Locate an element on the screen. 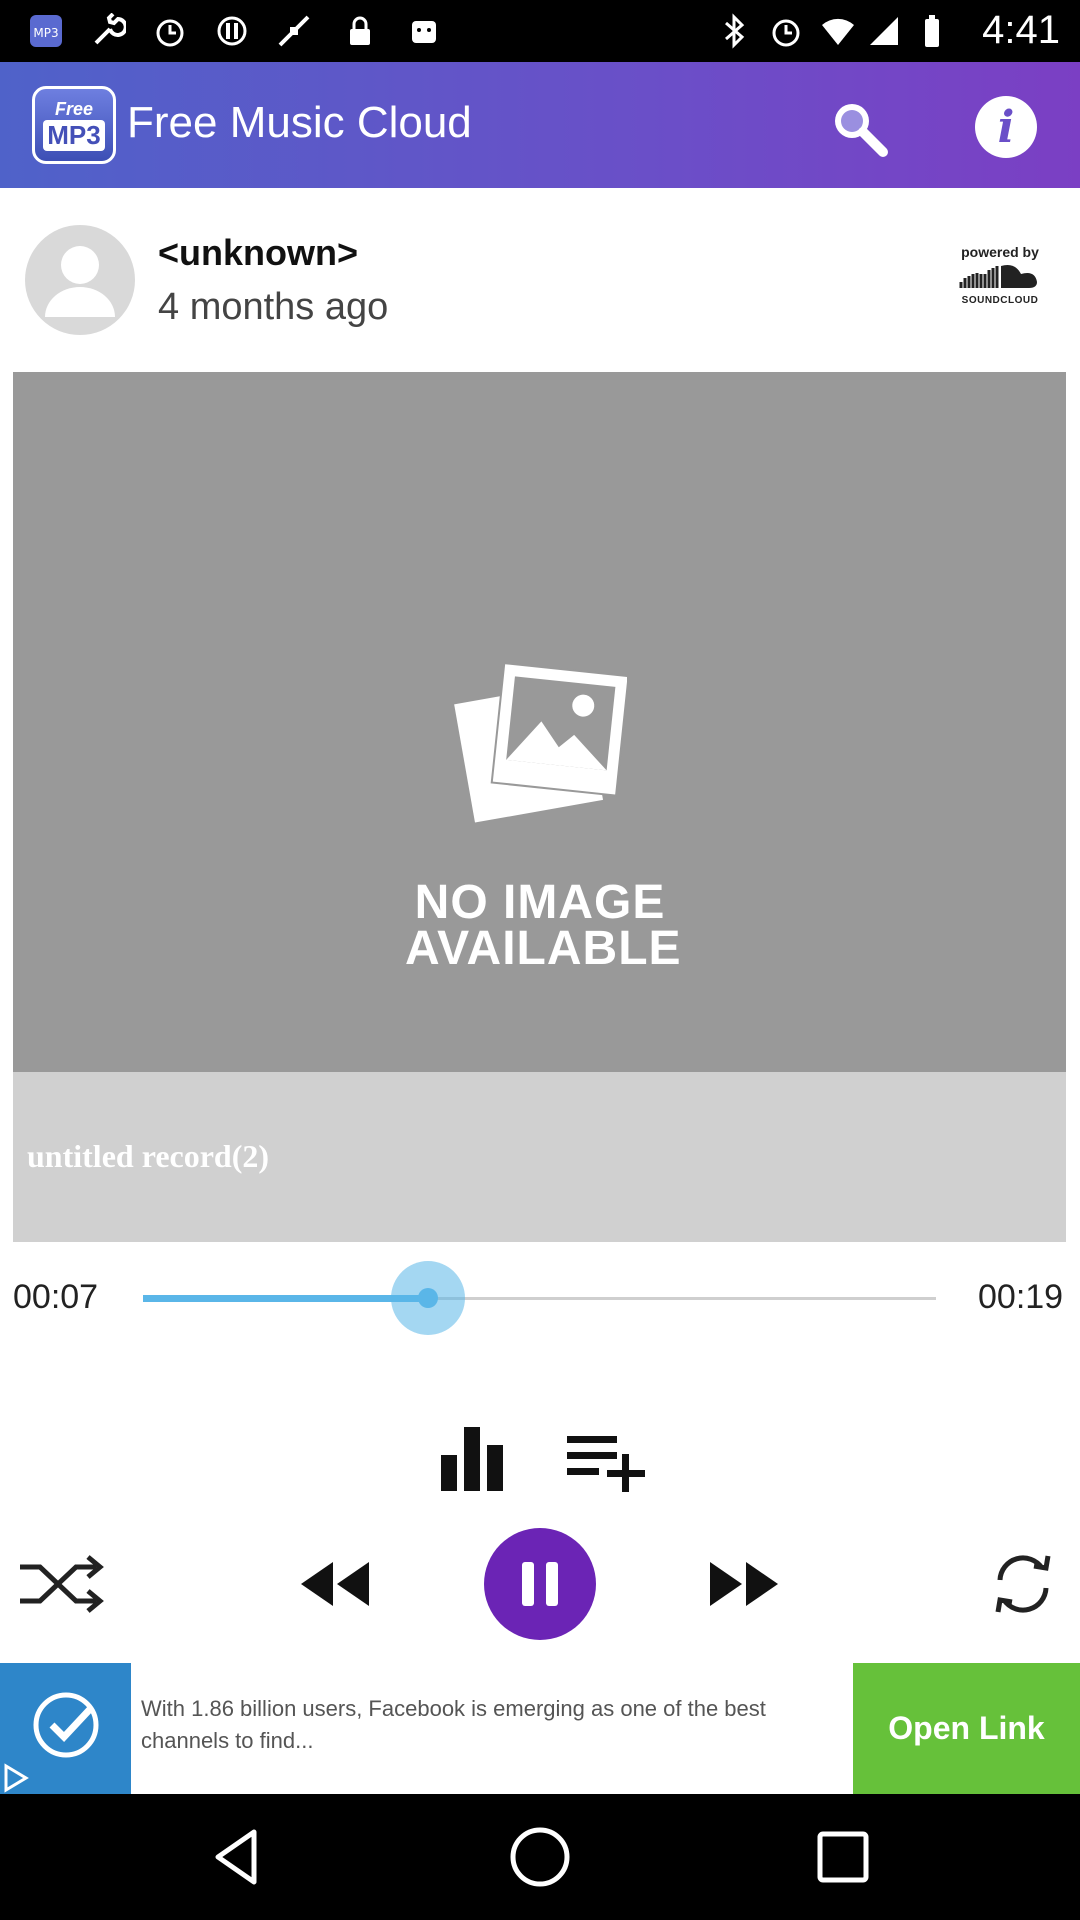 This screenshot has width=1080, height=1920. add-to-playlist-button is located at coordinates (606, 1461).